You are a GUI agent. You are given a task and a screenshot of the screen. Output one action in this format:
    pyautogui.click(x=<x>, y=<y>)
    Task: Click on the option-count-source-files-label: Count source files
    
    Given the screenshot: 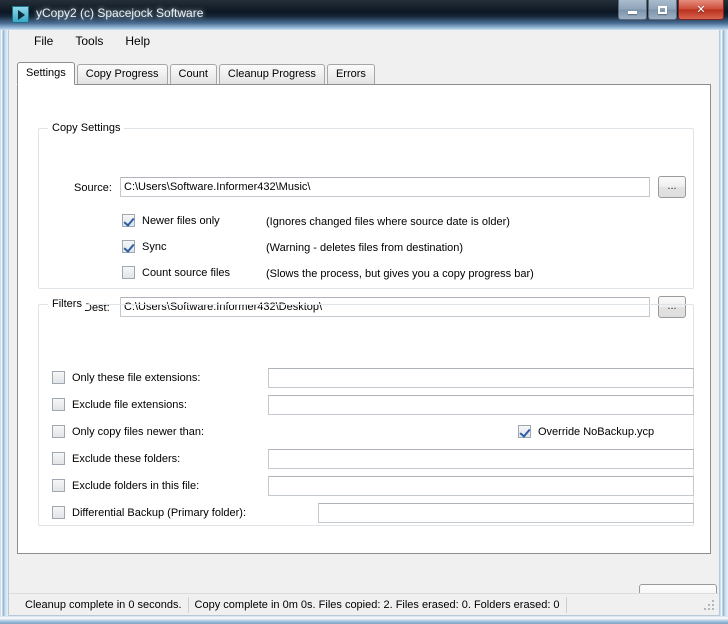 What is the action you would take?
    pyautogui.click(x=186, y=272)
    